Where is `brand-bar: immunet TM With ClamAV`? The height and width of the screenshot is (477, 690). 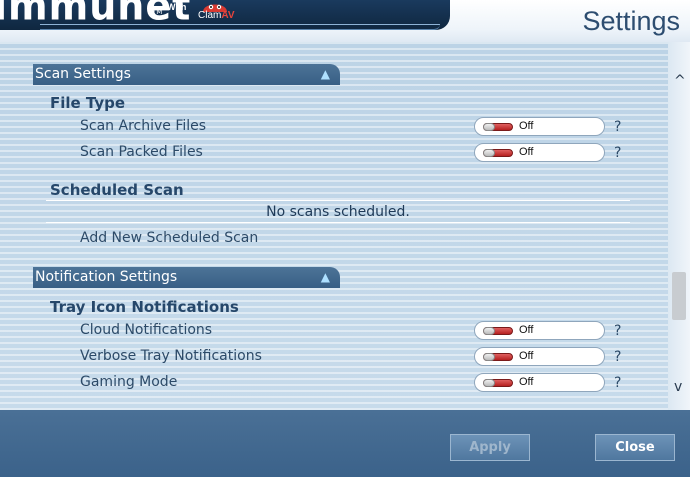
brand-bar: immunet TM With ClamAV is located at coordinates (225, 15).